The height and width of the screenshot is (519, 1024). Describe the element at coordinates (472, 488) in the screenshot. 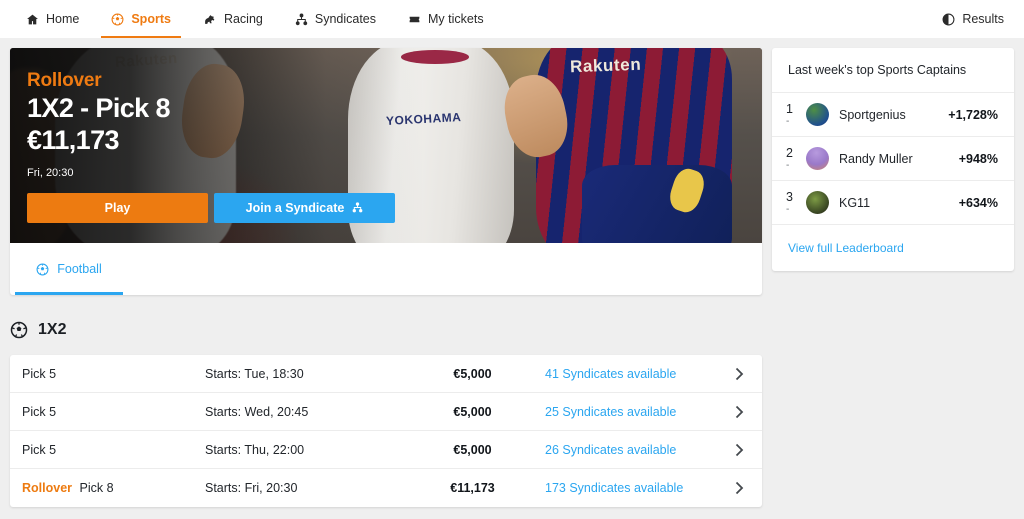

I see `row-prize: €11,173` at that location.